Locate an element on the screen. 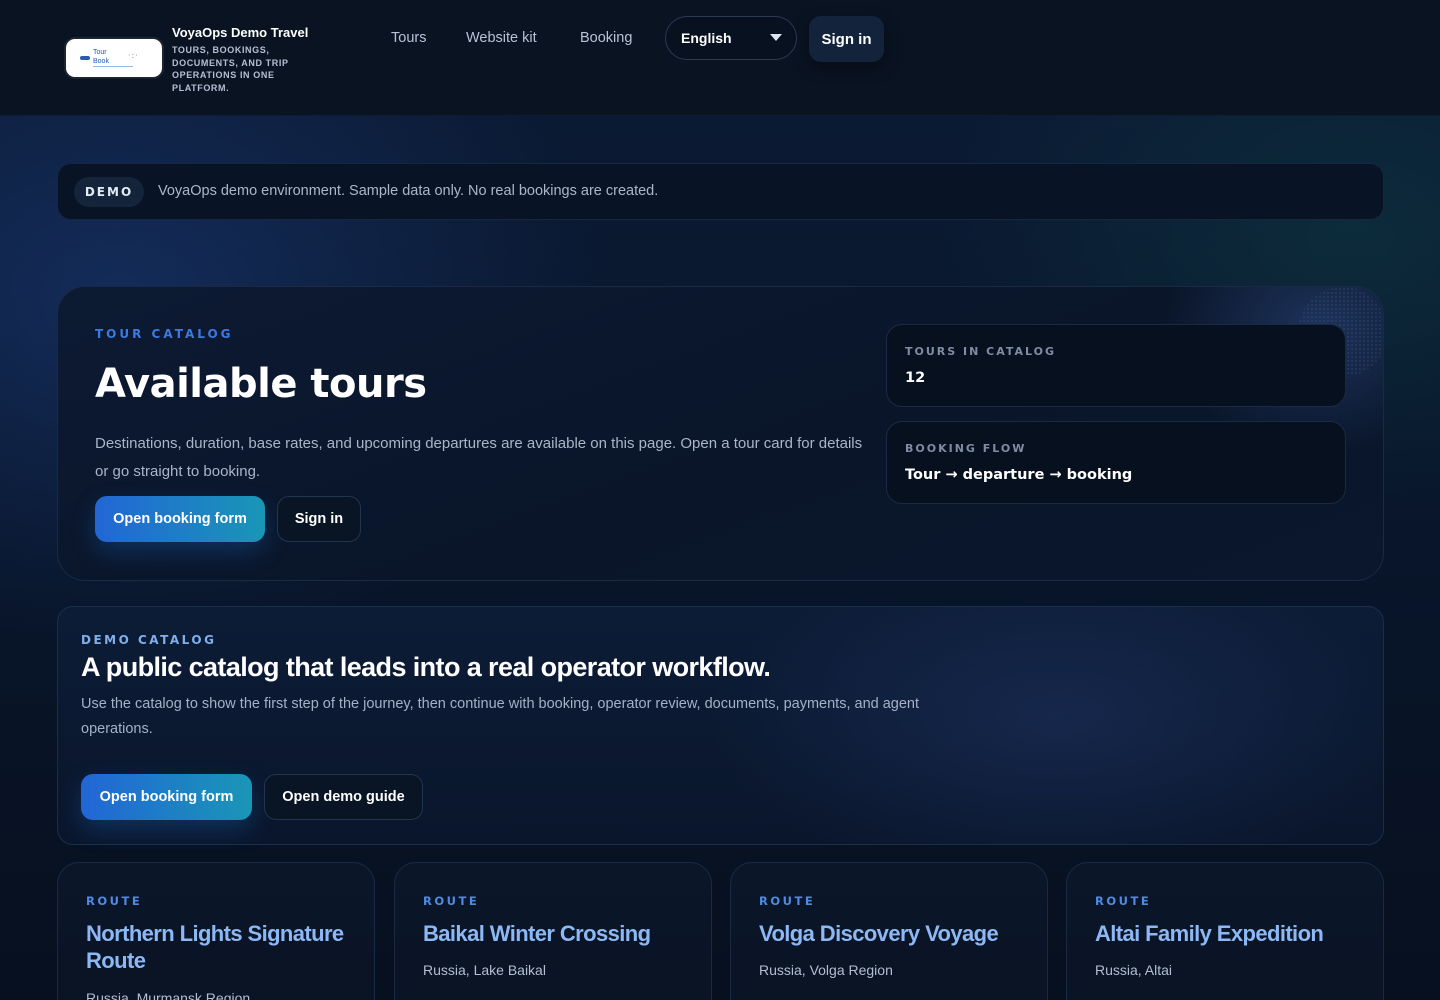  logo-text-line-1: Tour is located at coordinates (100, 52).